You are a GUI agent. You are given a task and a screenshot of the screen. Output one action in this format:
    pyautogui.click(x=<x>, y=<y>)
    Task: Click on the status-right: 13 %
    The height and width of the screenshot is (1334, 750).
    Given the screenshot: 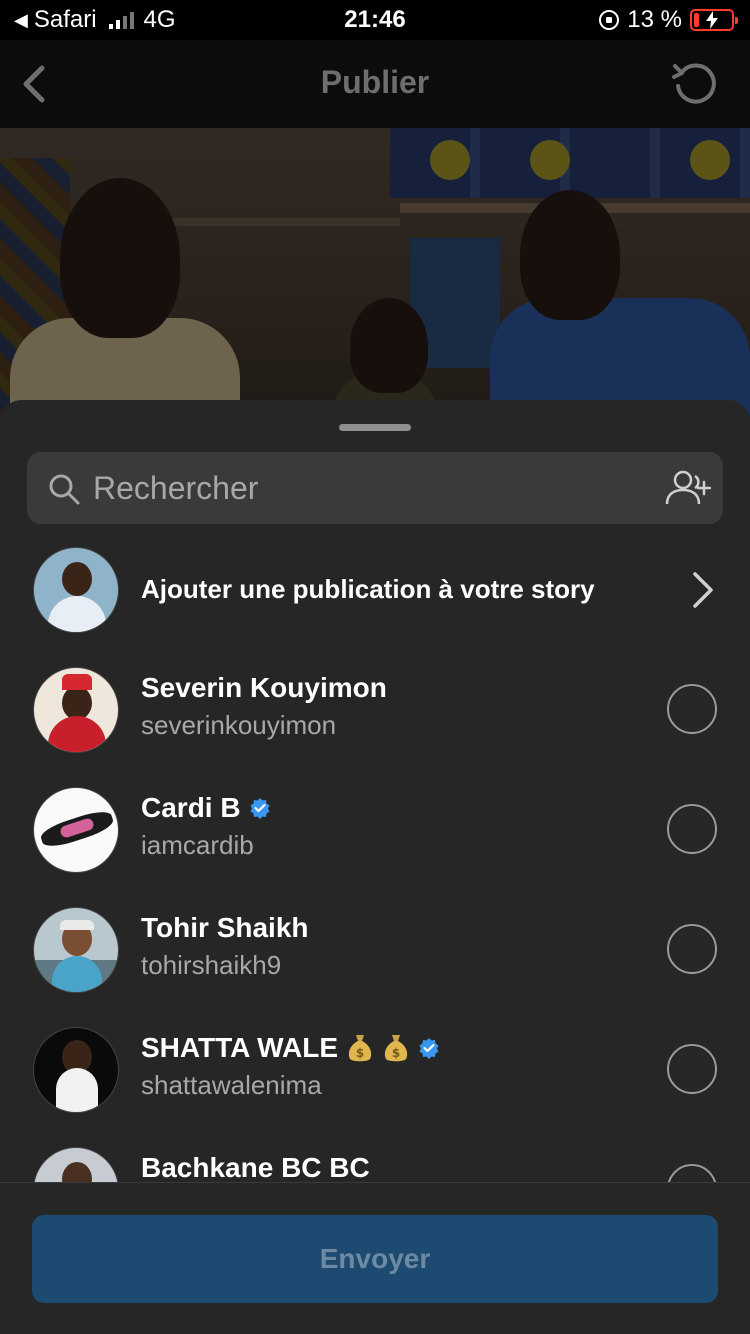 What is the action you would take?
    pyautogui.click(x=668, y=20)
    